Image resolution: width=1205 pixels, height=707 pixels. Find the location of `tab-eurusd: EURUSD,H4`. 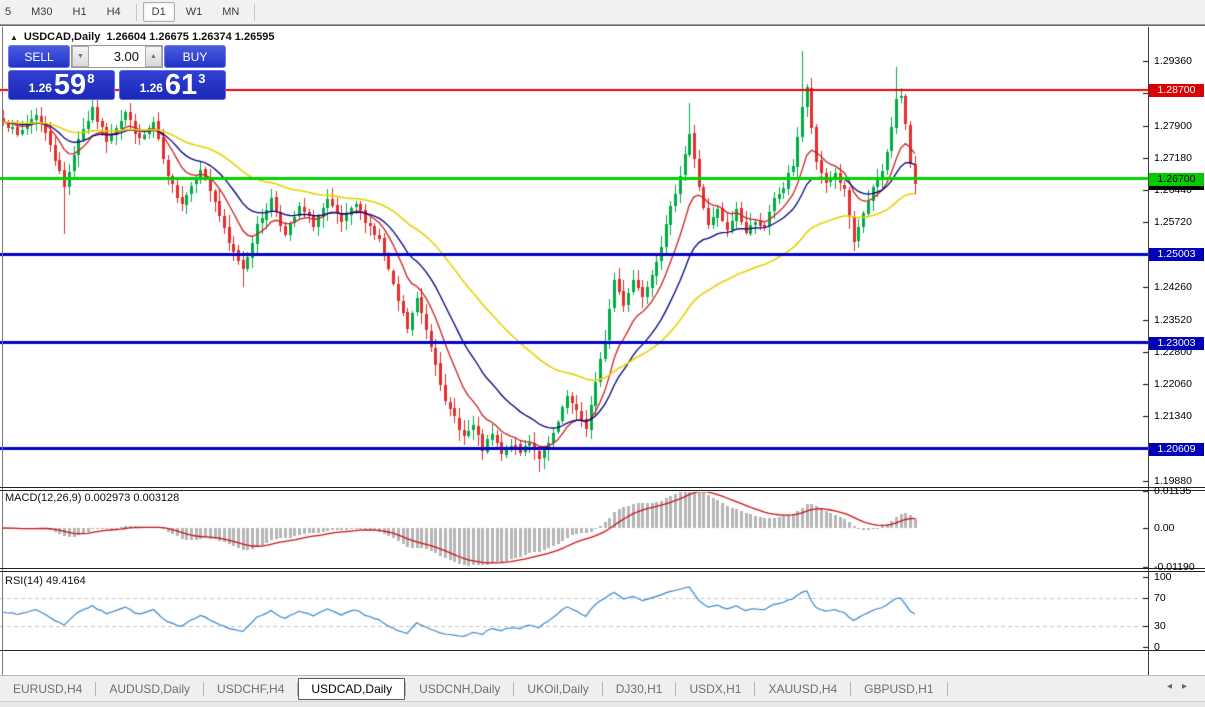

tab-eurusd: EURUSD,H4 is located at coordinates (47, 689).